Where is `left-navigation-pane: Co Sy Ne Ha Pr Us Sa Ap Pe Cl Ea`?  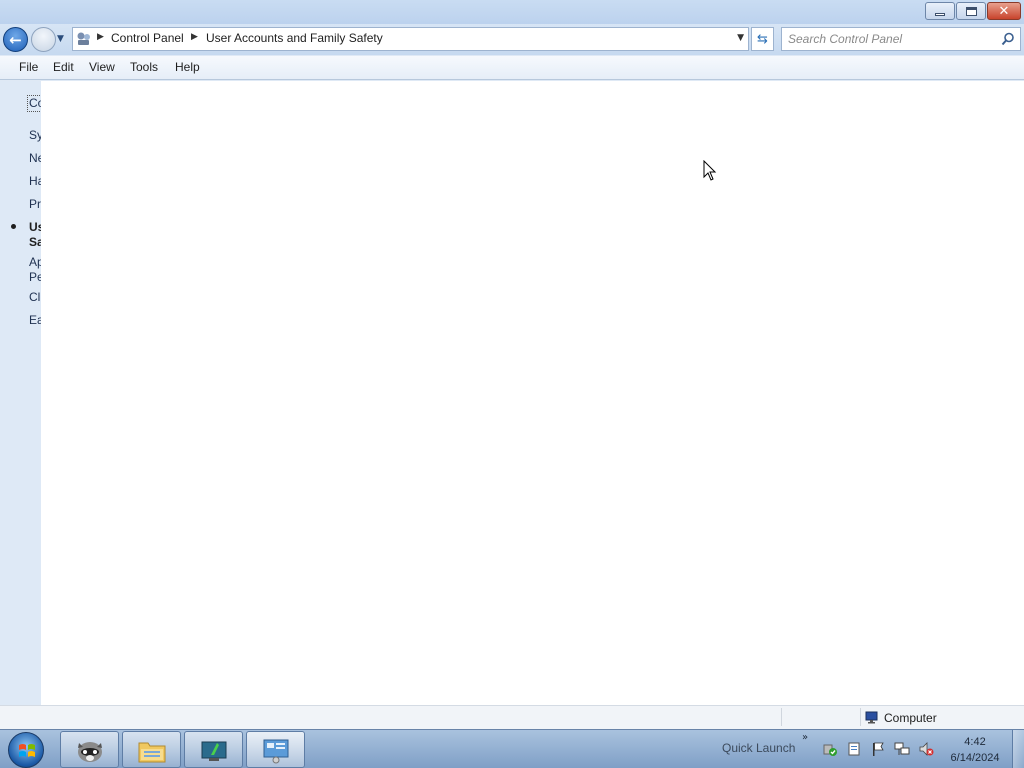
left-navigation-pane: Co Sy Ne Ha Pr Us Sa Ap Pe Cl Ea is located at coordinates (20, 393).